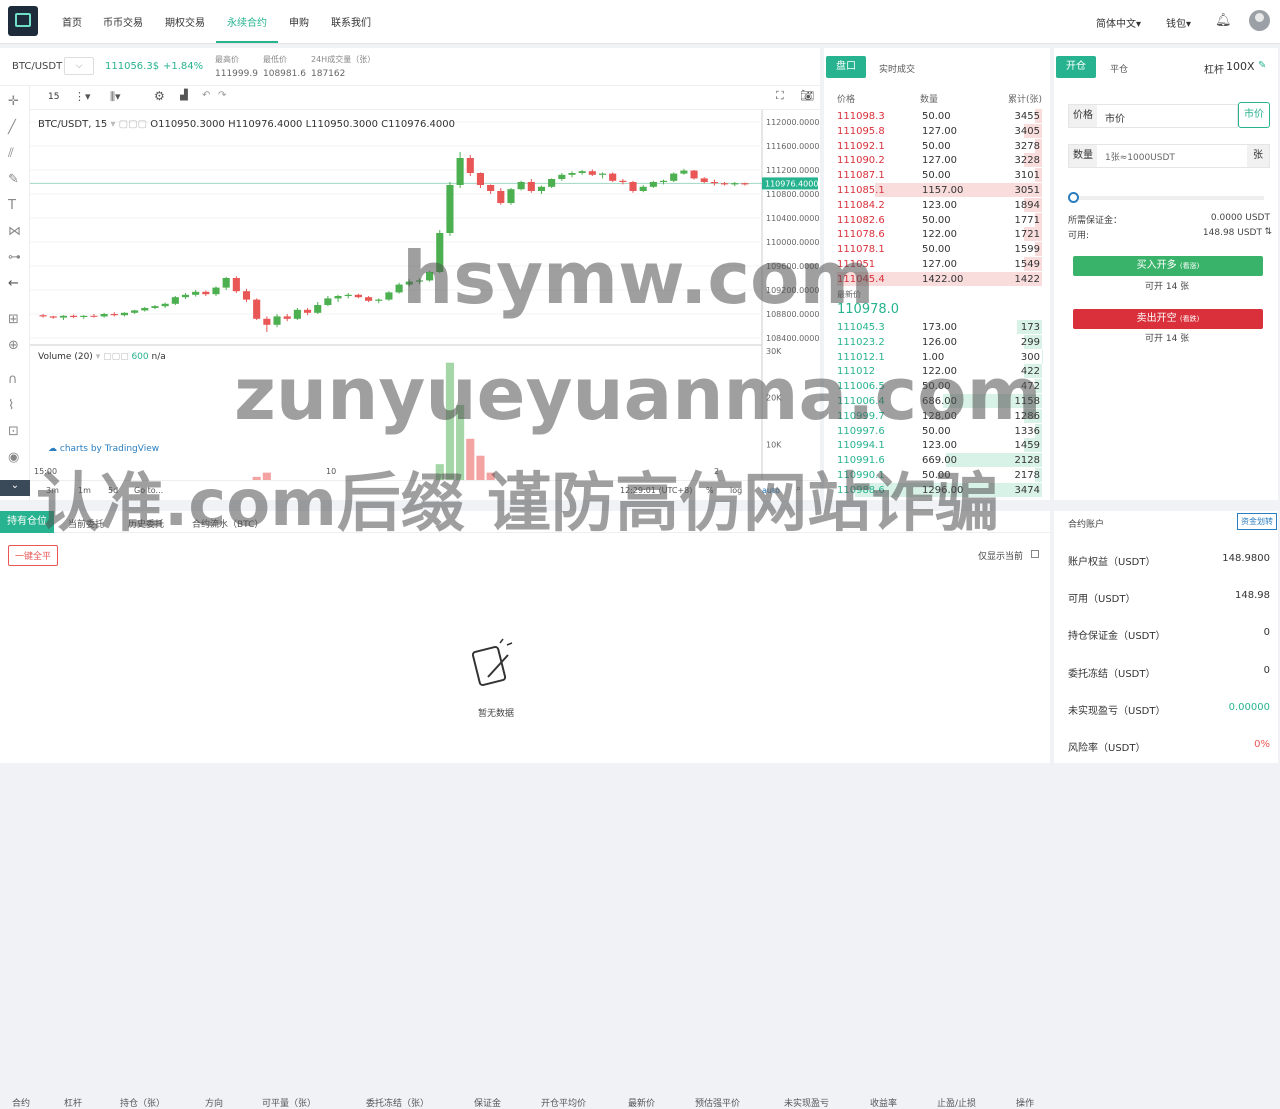 This screenshot has width=1280, height=1109. What do you see at coordinates (146, 523) in the screenshot?
I see `tab-order-history: 历史委托` at bounding box center [146, 523].